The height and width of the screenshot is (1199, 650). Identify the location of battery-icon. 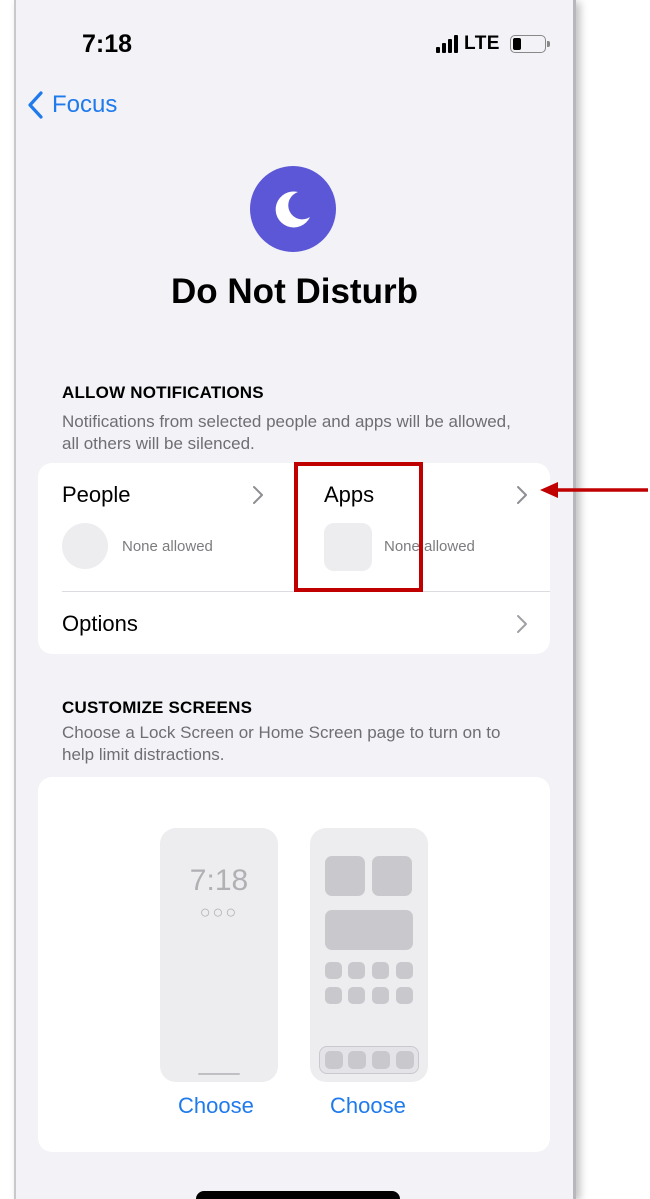
(529, 44).